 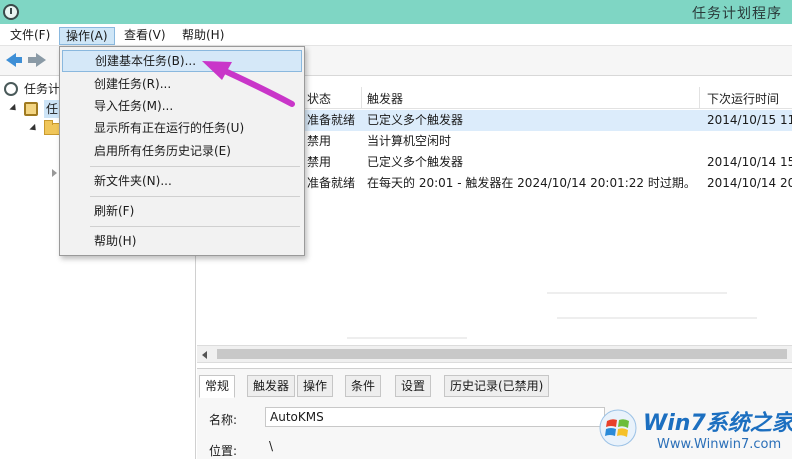 What do you see at coordinates (182, 128) in the screenshot?
I see `menu-item-show-running: 显示所有正在运行的任务(U)` at bounding box center [182, 128].